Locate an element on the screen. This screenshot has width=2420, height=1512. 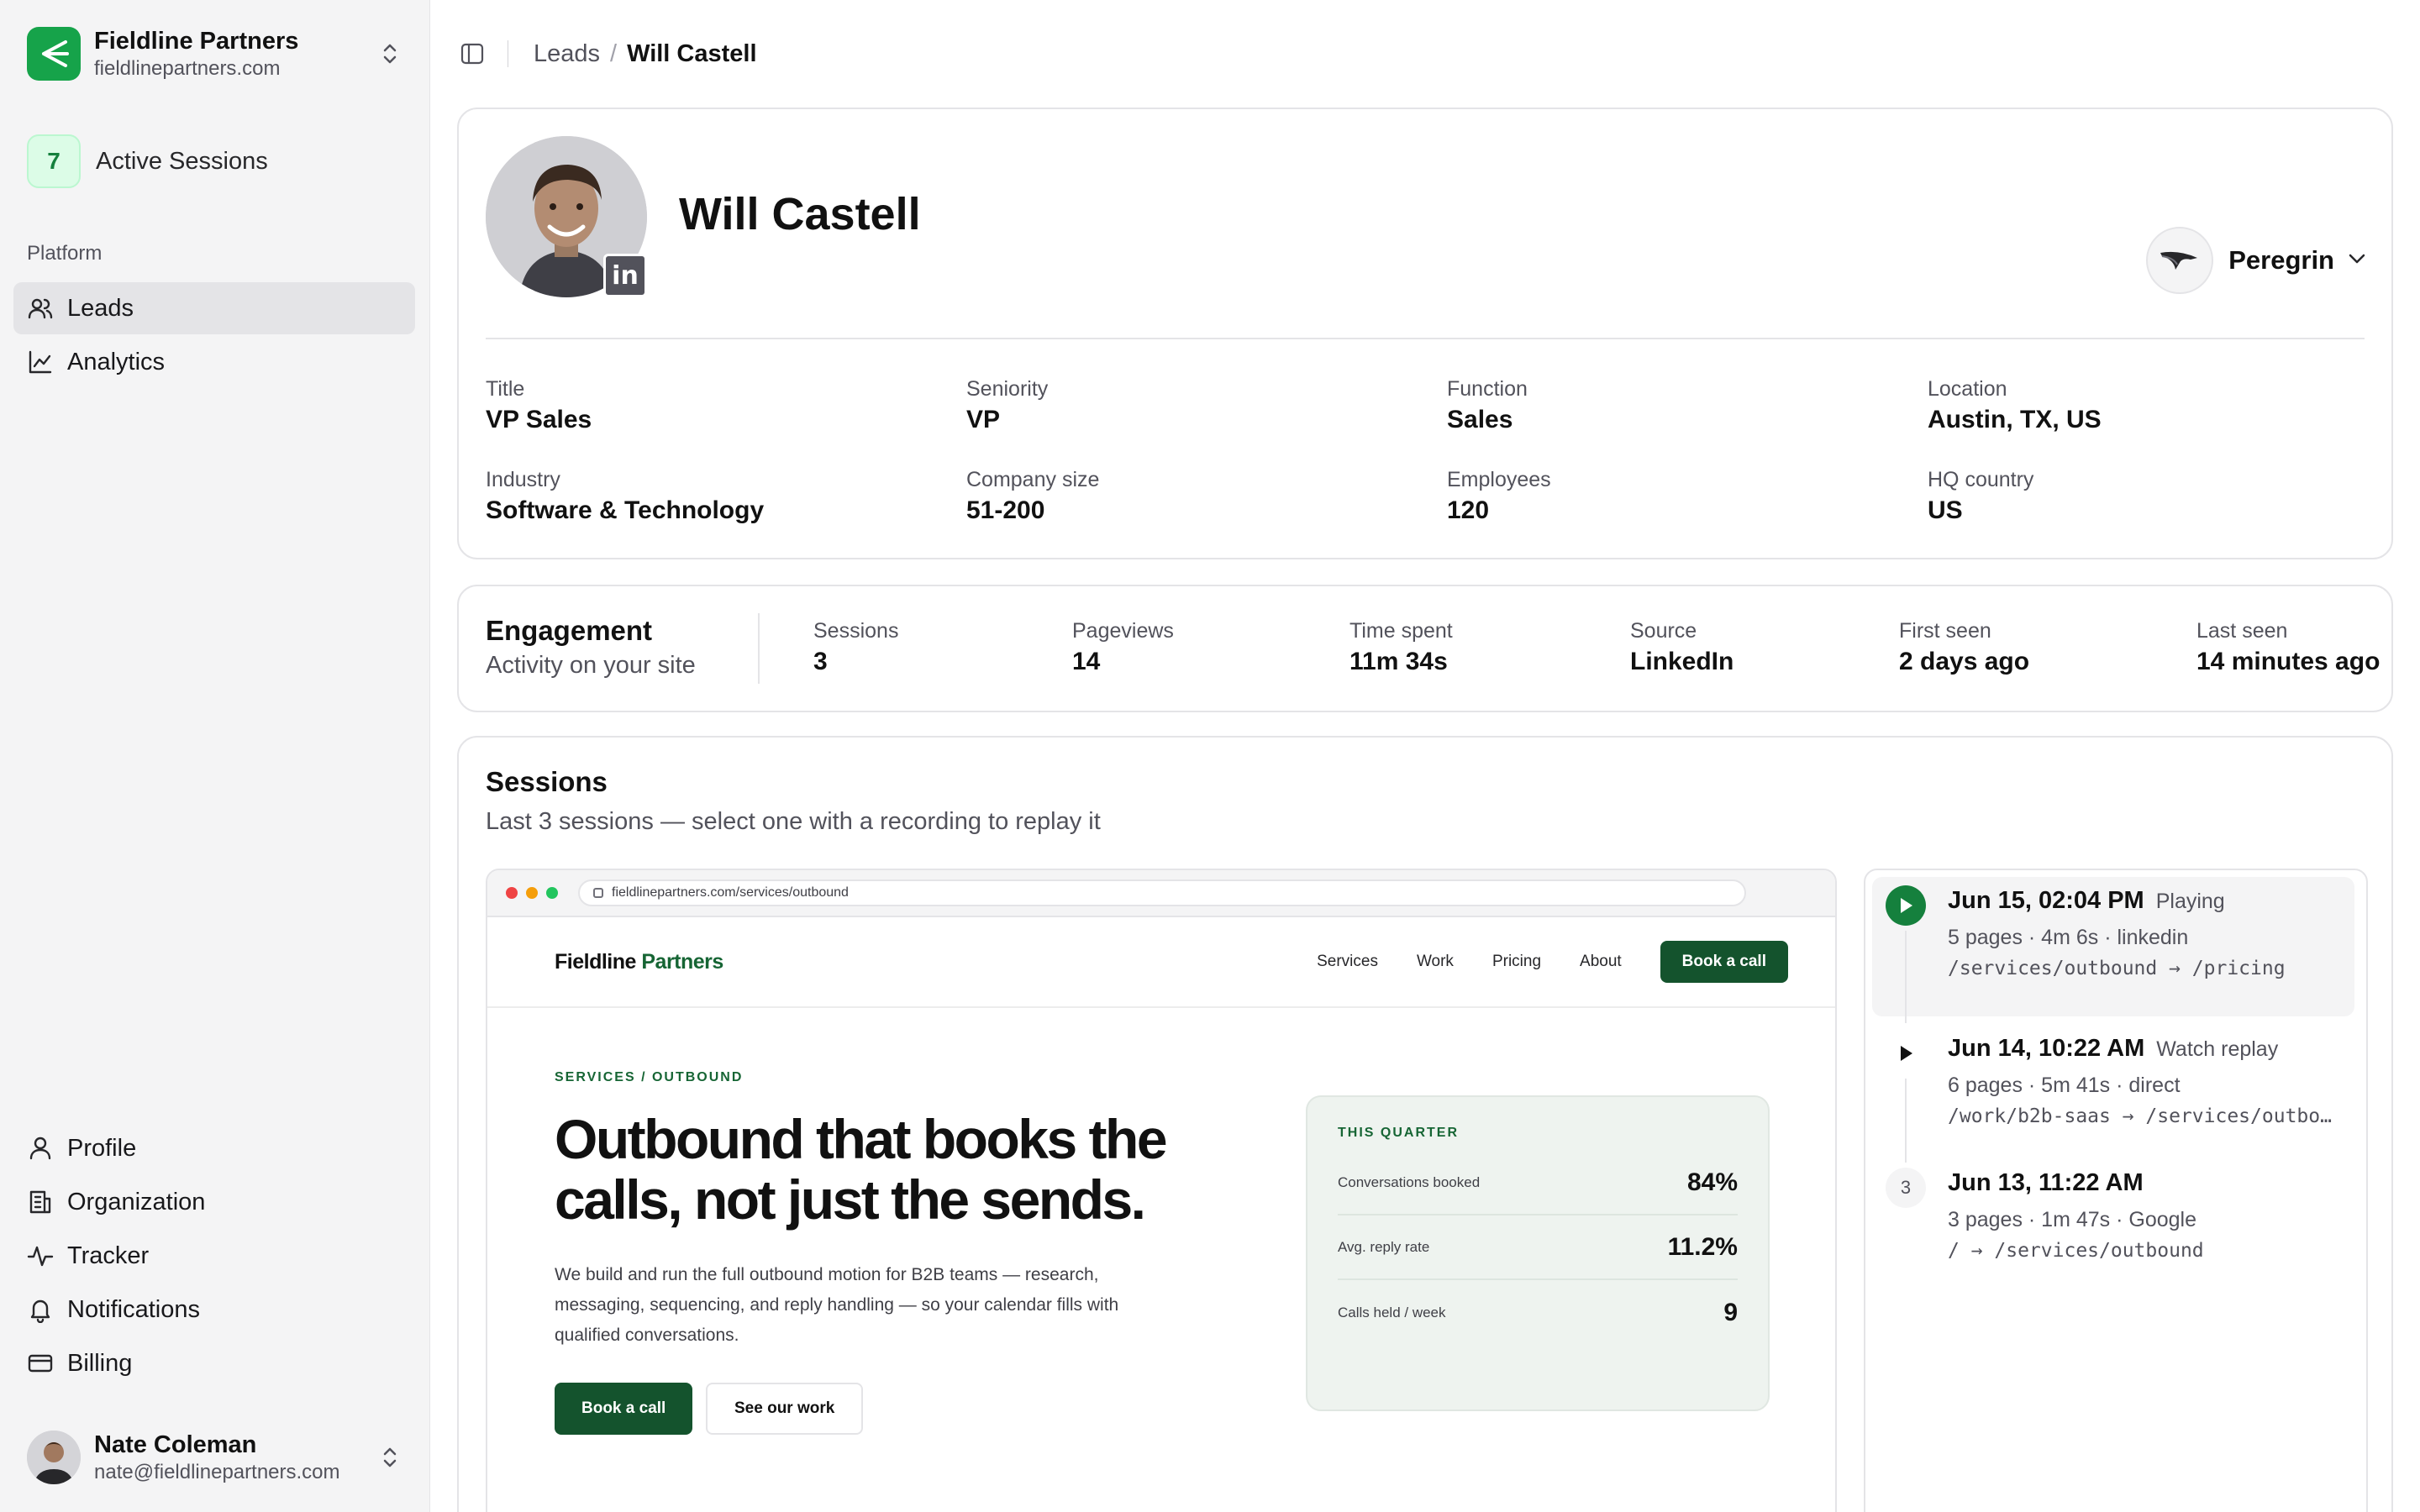
session-date: Jun 15, 02:04 PM Playing is located at coordinates (2086, 901).